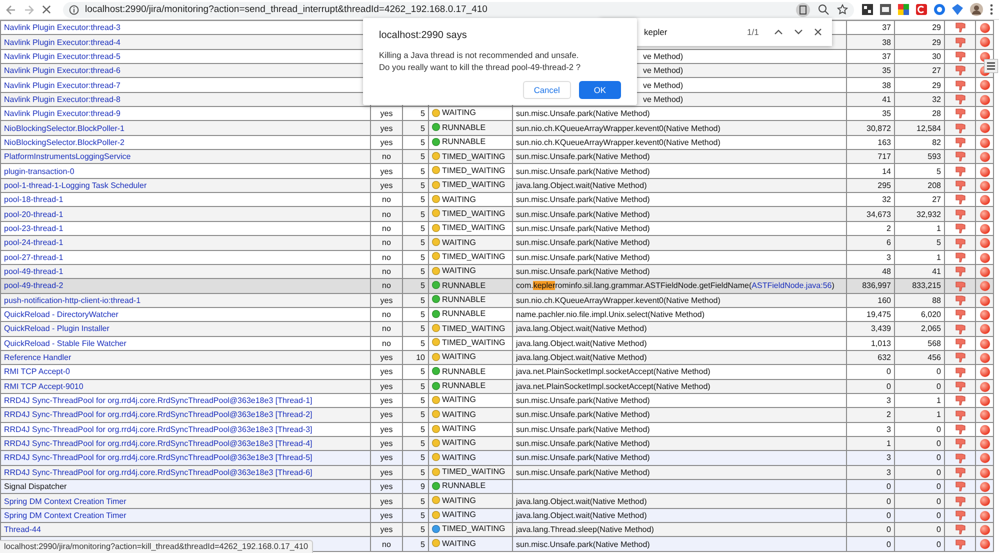  What do you see at coordinates (34, 214) in the screenshot?
I see `thread-name-link: pool-20-thread-1` at bounding box center [34, 214].